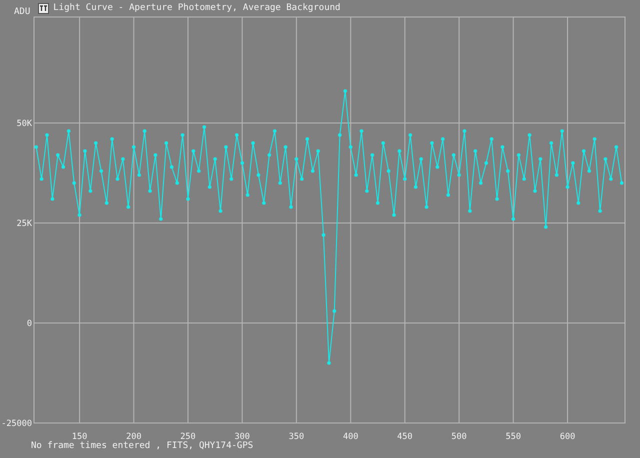 The height and width of the screenshot is (458, 640). What do you see at coordinates (242, 436) in the screenshot?
I see `x-tick-label: 300` at bounding box center [242, 436].